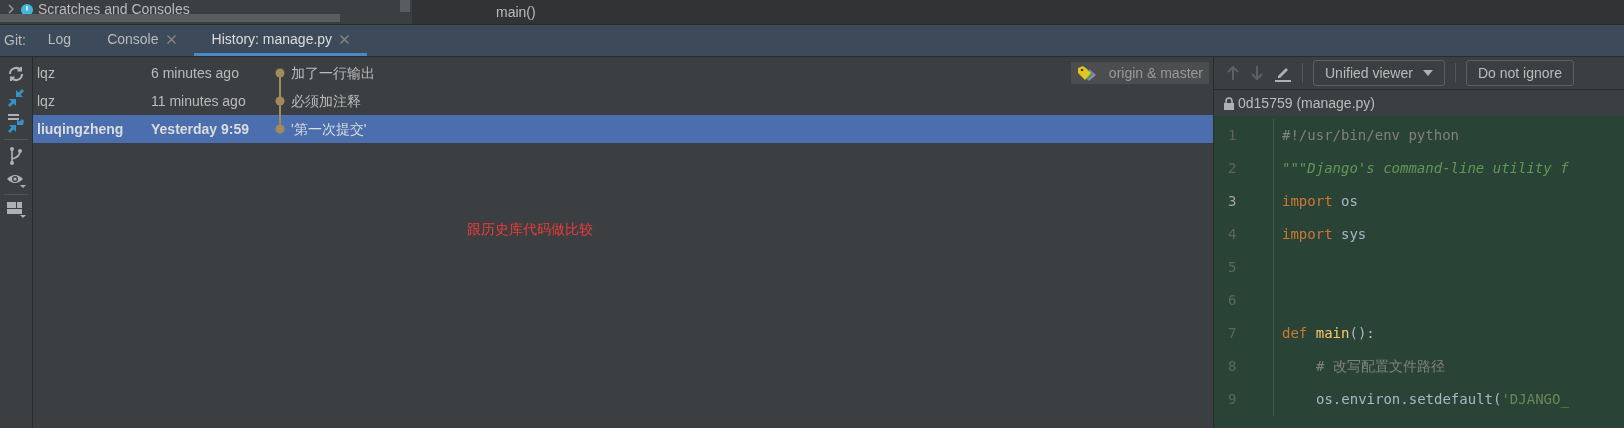 The width and height of the screenshot is (1624, 428). Describe the element at coordinates (280, 101) in the screenshot. I see `commit-graph-node-icon` at that location.